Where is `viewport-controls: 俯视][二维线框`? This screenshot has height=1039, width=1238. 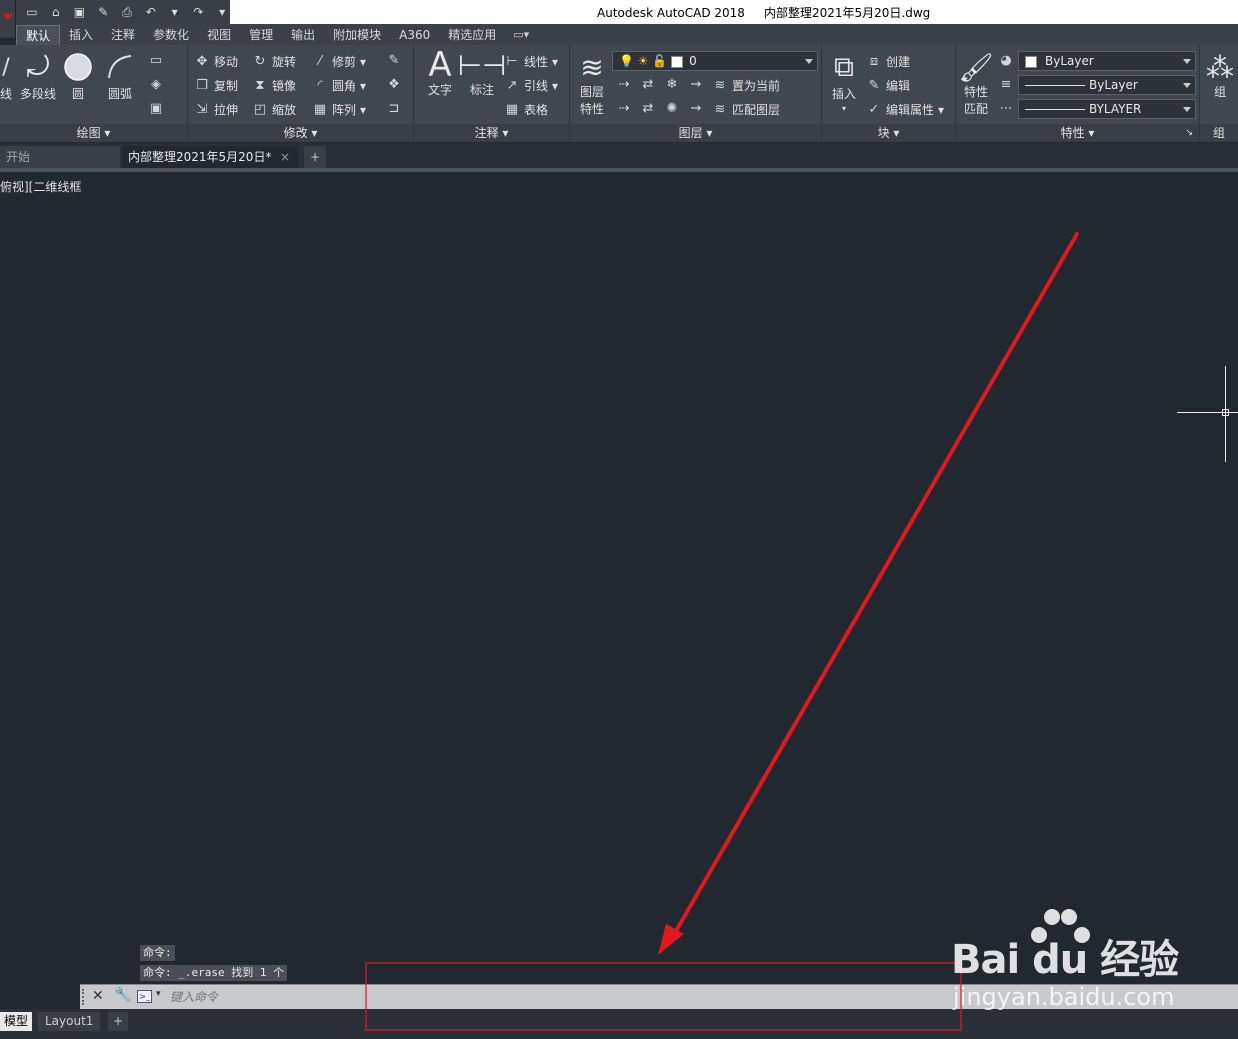
viewport-controls: 俯视][二维线框 is located at coordinates (40, 186).